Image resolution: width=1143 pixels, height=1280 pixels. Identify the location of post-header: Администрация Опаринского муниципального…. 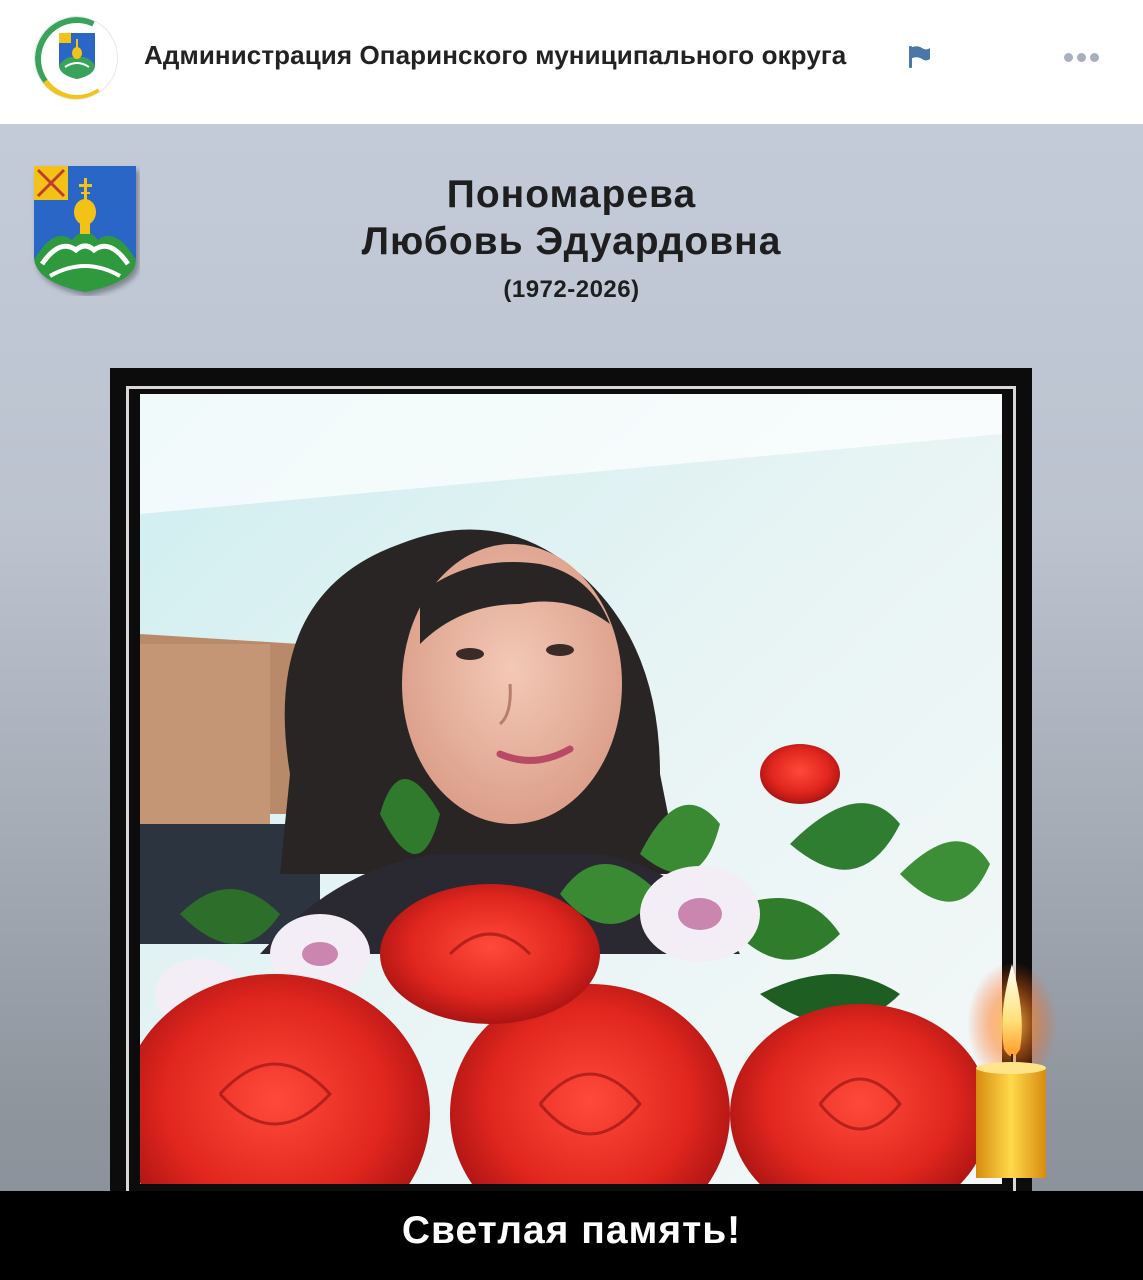
(571, 62).